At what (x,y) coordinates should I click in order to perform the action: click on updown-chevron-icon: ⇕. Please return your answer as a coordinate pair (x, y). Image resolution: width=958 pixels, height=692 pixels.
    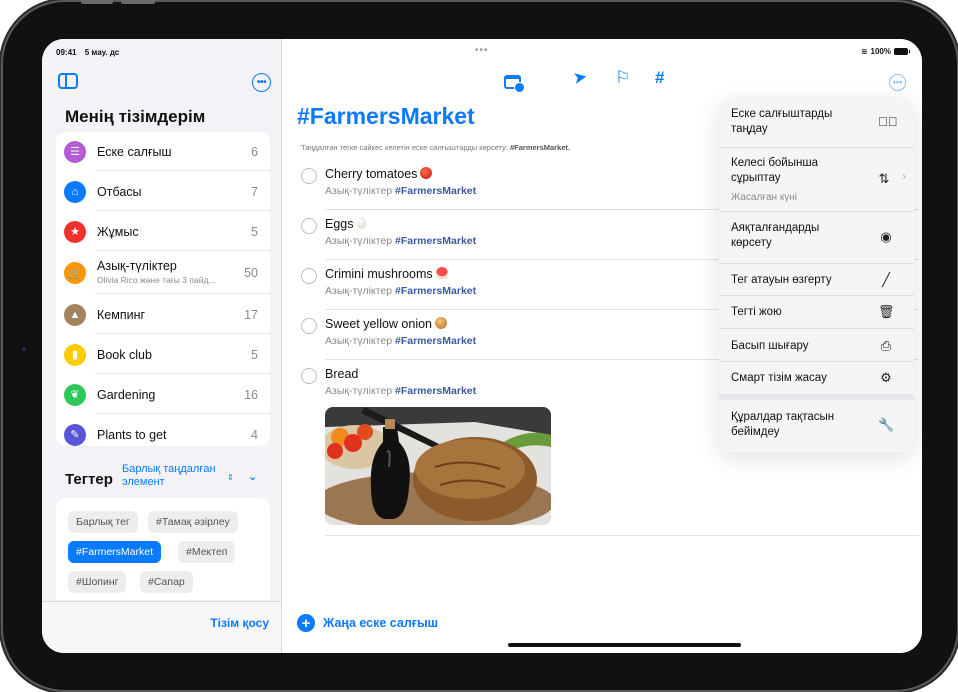
    Looking at the image, I should click on (230, 477).